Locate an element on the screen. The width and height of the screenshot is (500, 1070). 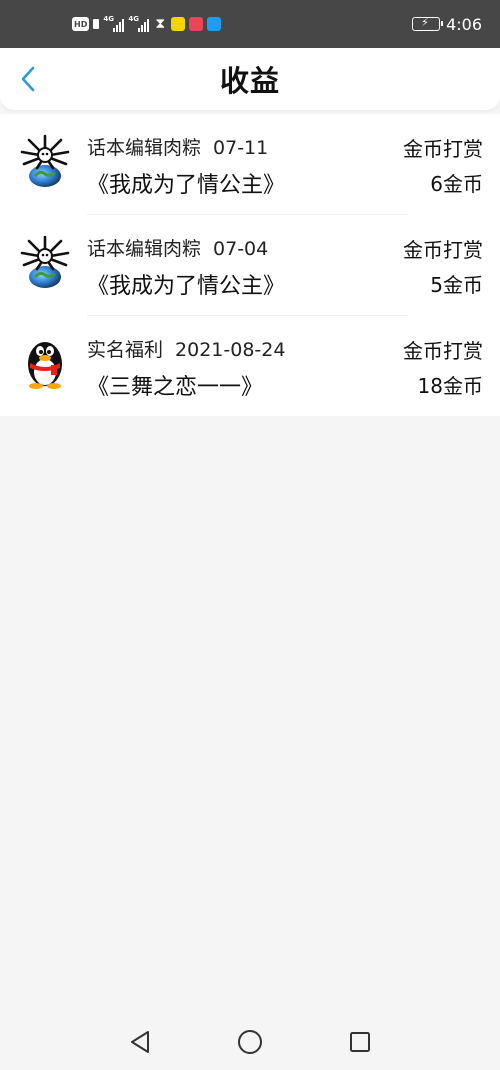
nav-back-button is located at coordinates (140, 1042).